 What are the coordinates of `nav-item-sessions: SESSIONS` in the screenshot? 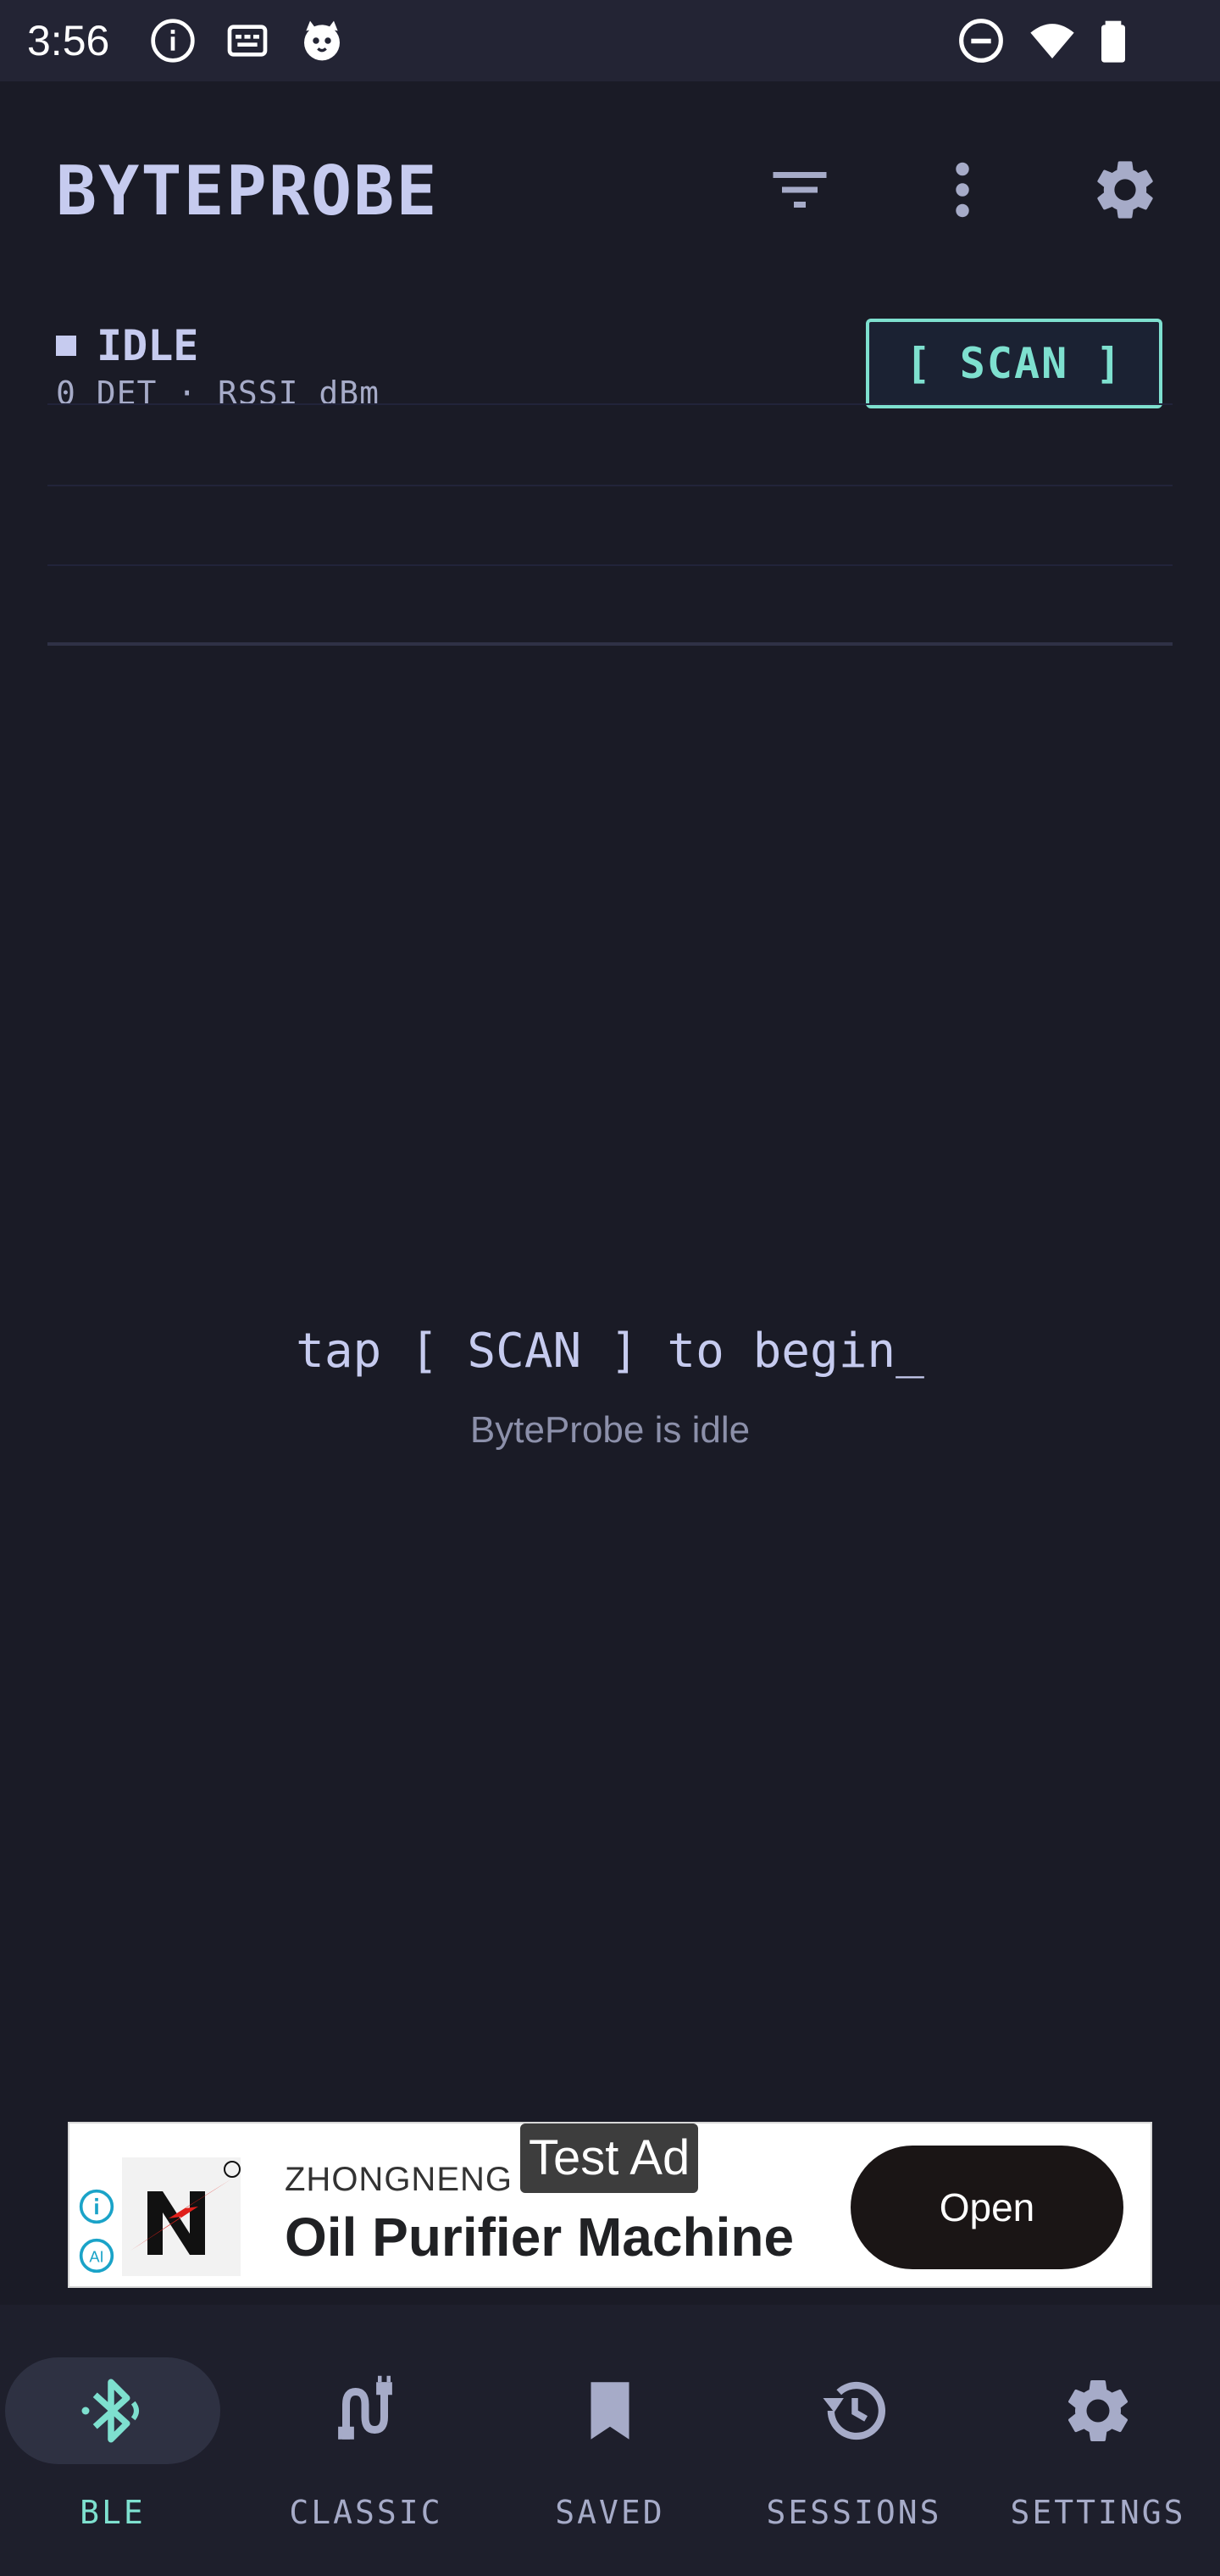 It's located at (854, 2440).